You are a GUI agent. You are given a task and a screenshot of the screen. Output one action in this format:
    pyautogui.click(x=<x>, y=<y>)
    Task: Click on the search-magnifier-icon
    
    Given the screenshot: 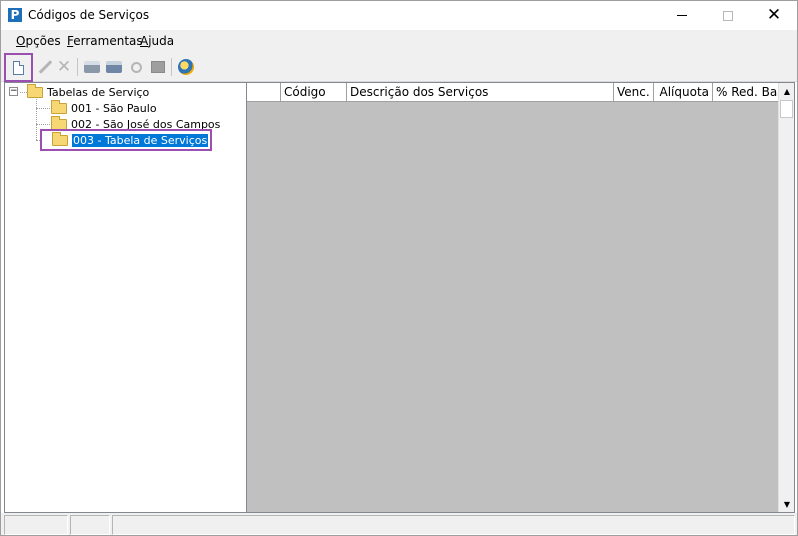 What is the action you would take?
    pyautogui.click(x=136, y=67)
    